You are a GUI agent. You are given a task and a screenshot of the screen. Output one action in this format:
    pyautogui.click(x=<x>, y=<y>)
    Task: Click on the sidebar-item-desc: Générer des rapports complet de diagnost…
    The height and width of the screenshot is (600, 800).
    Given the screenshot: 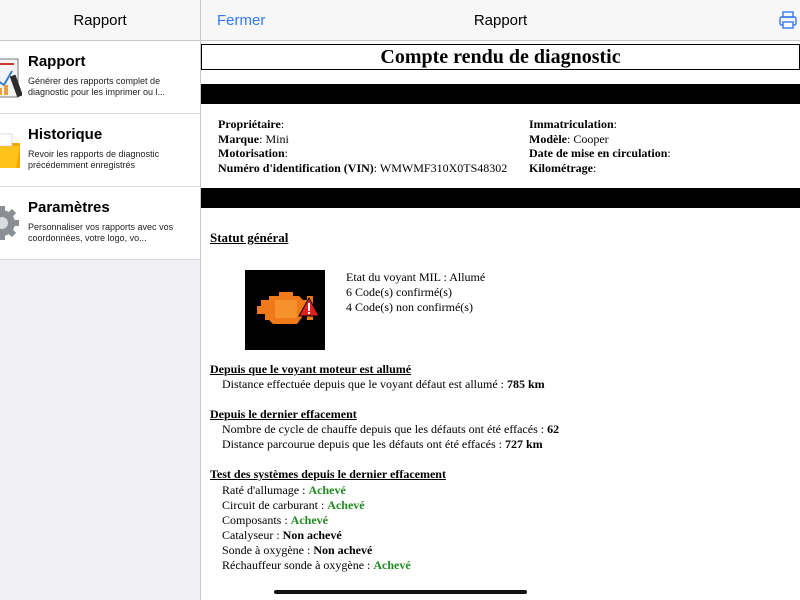 What is the action you would take?
    pyautogui.click(x=97, y=86)
    